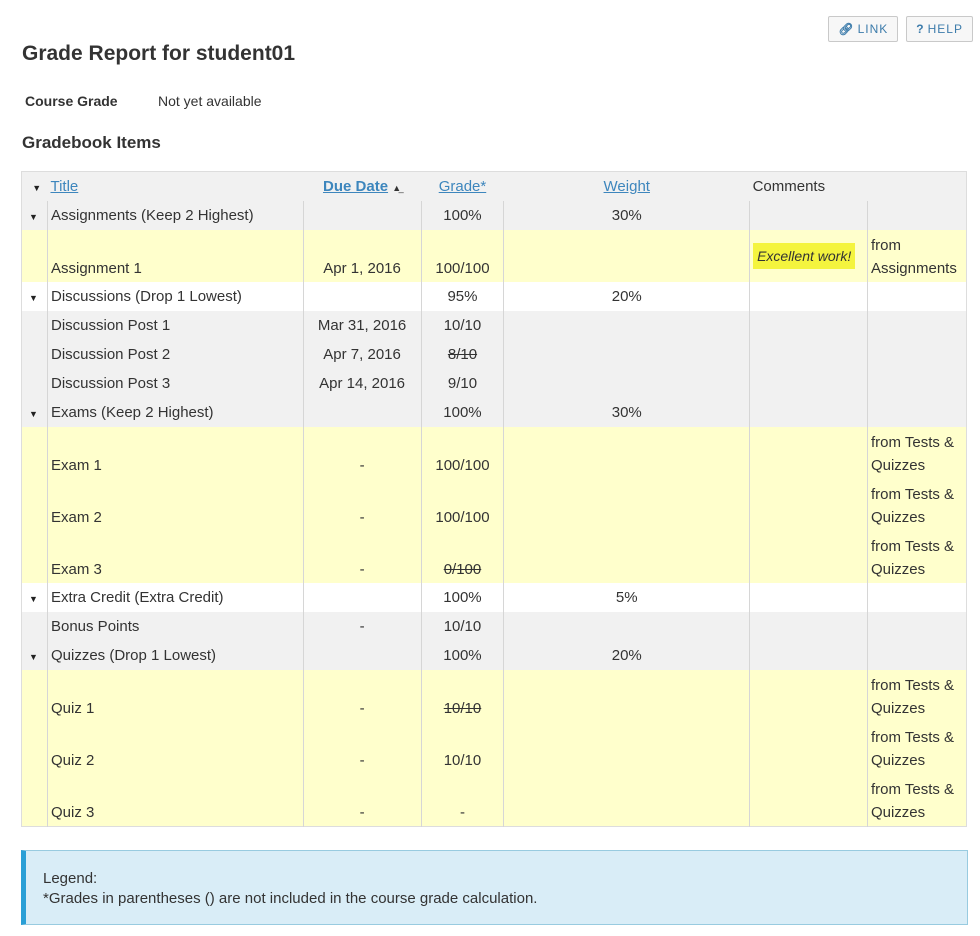 The image size is (980, 936). Describe the element at coordinates (175, 505) in the screenshot. I see `item-title: Exam 2` at that location.